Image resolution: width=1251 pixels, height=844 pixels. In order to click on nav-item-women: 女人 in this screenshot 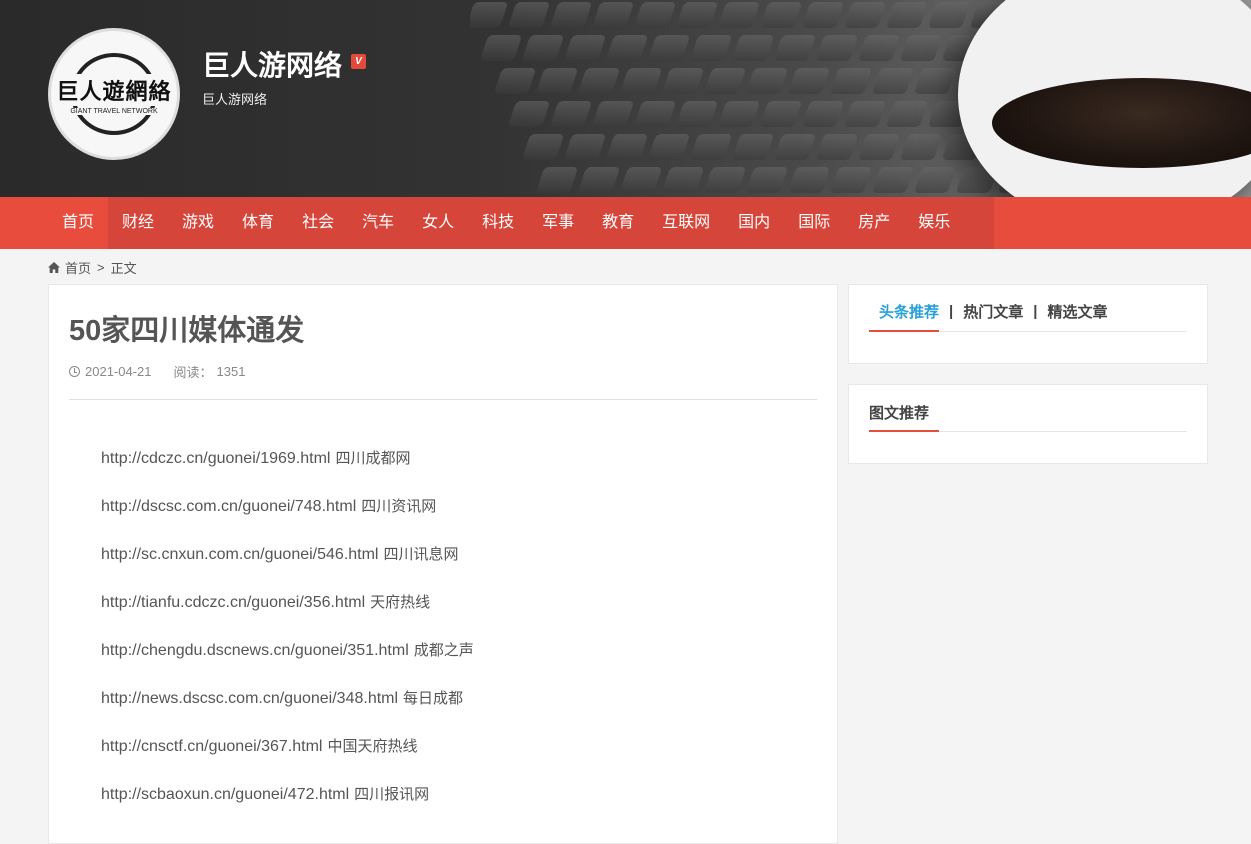, I will do `click(438, 223)`.